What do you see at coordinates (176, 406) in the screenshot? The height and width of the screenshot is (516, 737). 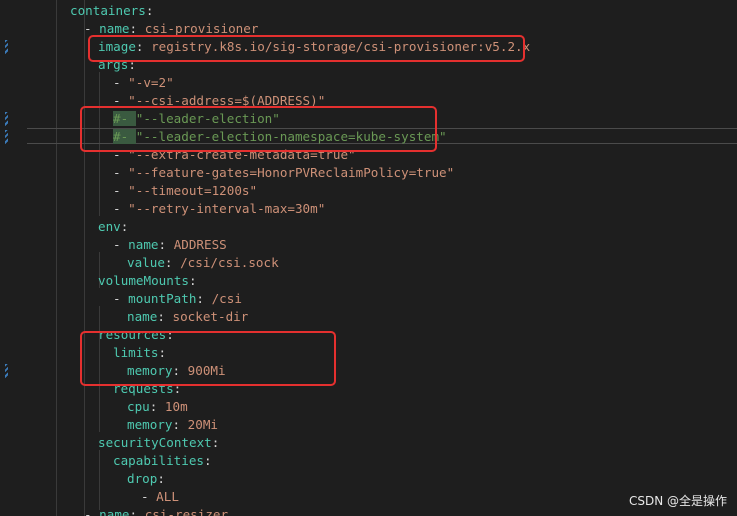 I see `yaml-value: 10m` at bounding box center [176, 406].